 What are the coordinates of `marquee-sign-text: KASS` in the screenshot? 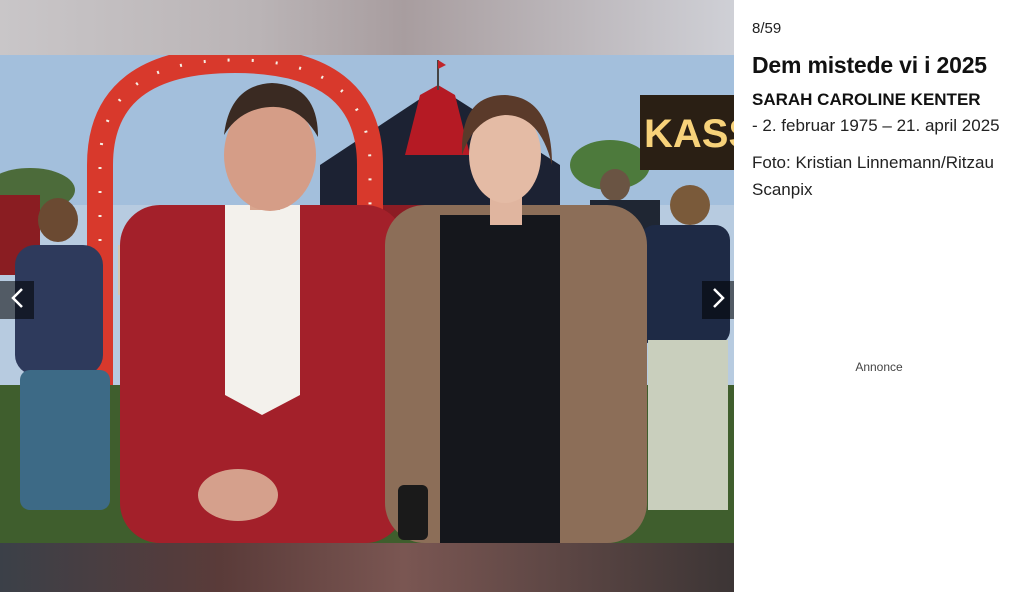 It's located at (689, 134).